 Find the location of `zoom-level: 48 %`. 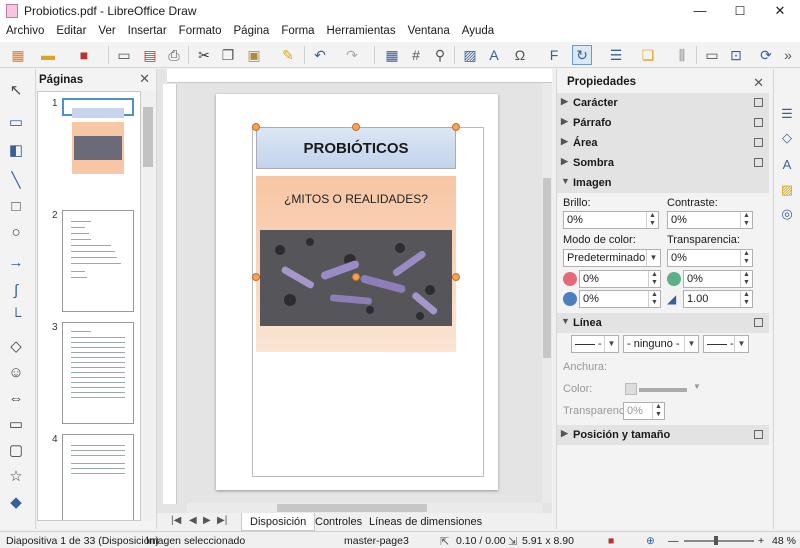

zoom-level: 48 % is located at coordinates (784, 541).